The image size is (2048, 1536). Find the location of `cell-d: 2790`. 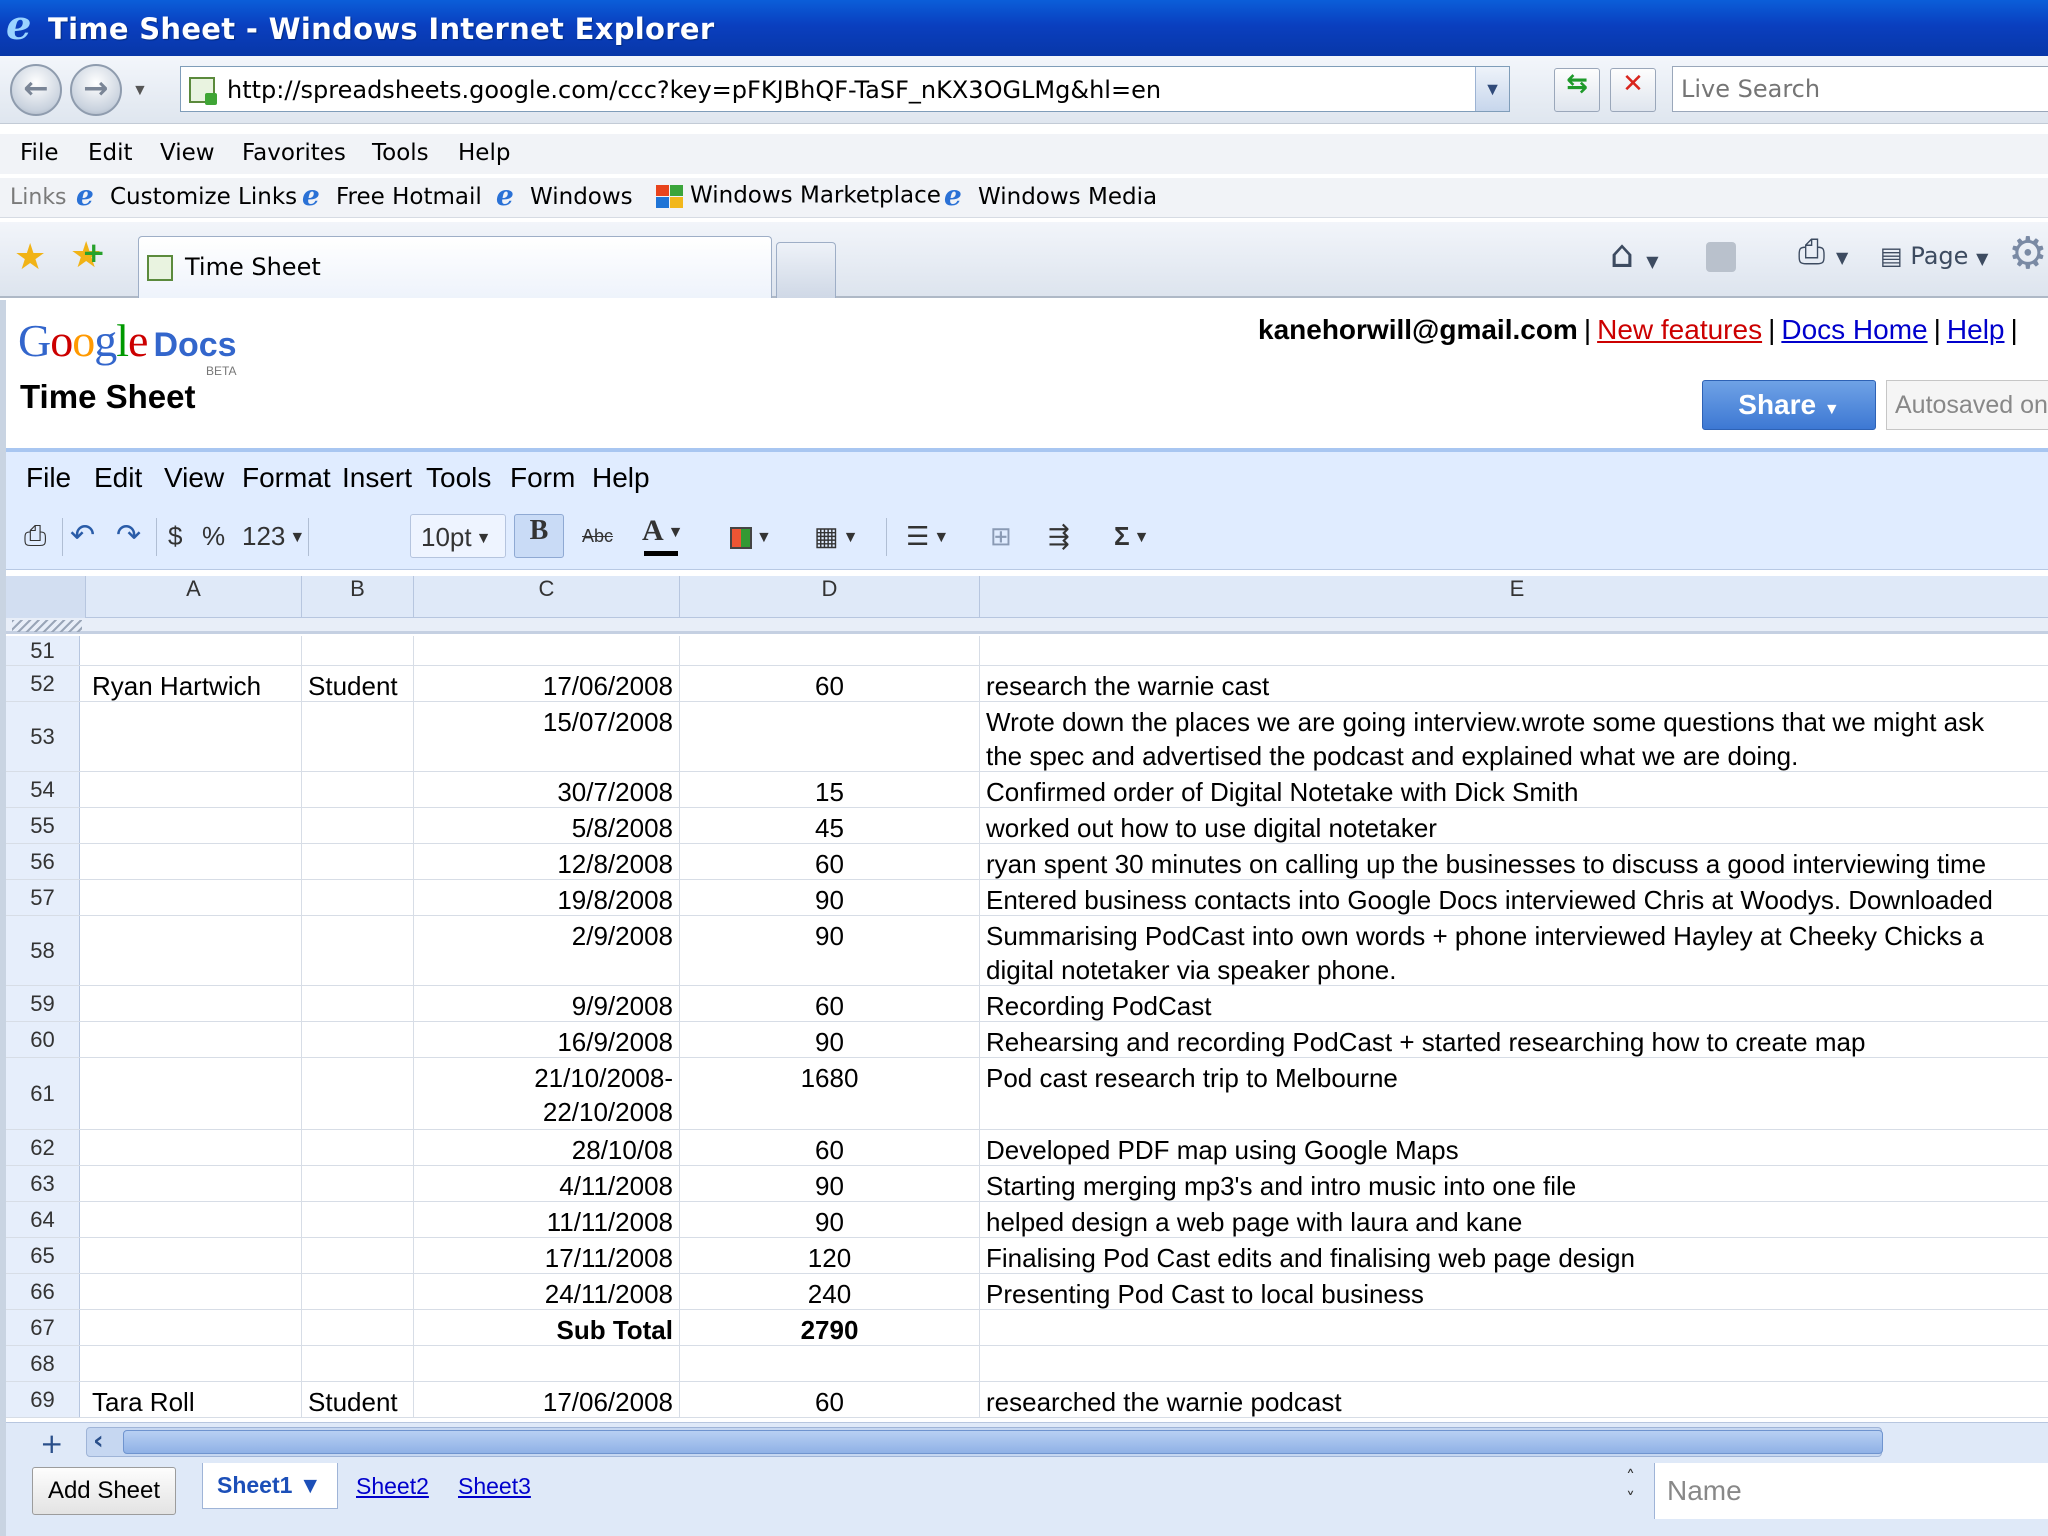

cell-d: 2790 is located at coordinates (830, 1327).